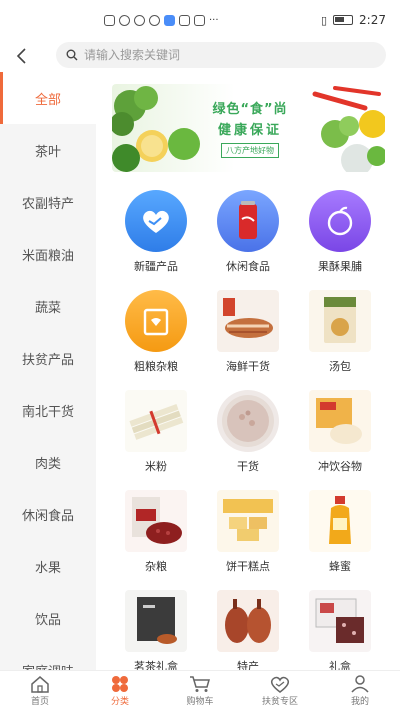 This screenshot has height=711, width=400. I want to click on category-tile: 礼盒, so click(340, 630).